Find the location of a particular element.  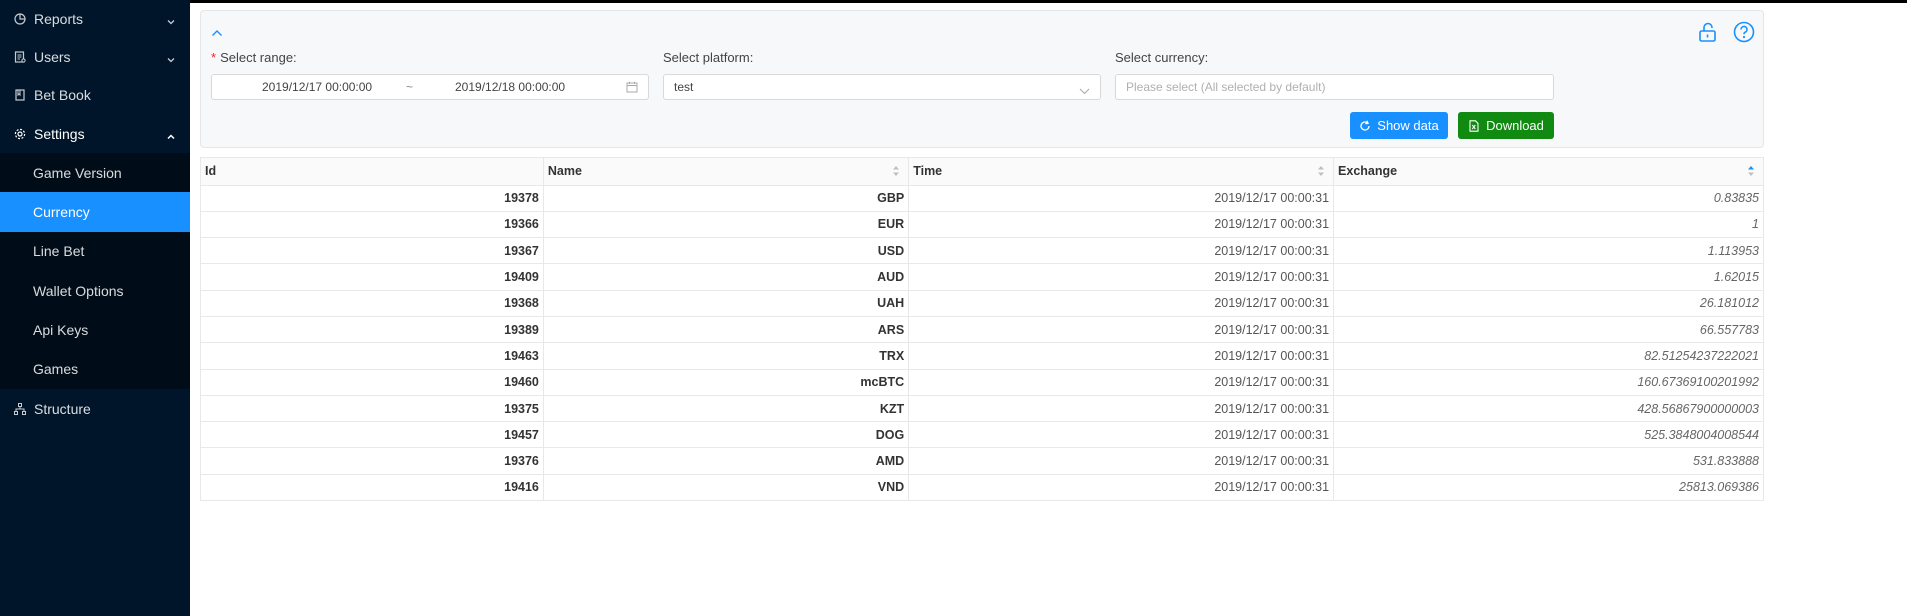

sidebar-item-label: Bet Book is located at coordinates (62, 95).